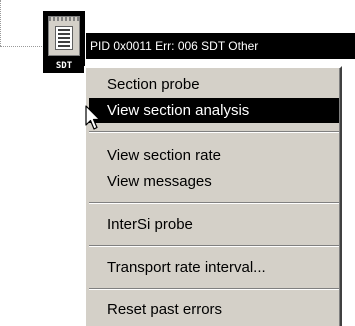  Describe the element at coordinates (64, 66) in the screenshot. I see `node-tag: SDT` at that location.